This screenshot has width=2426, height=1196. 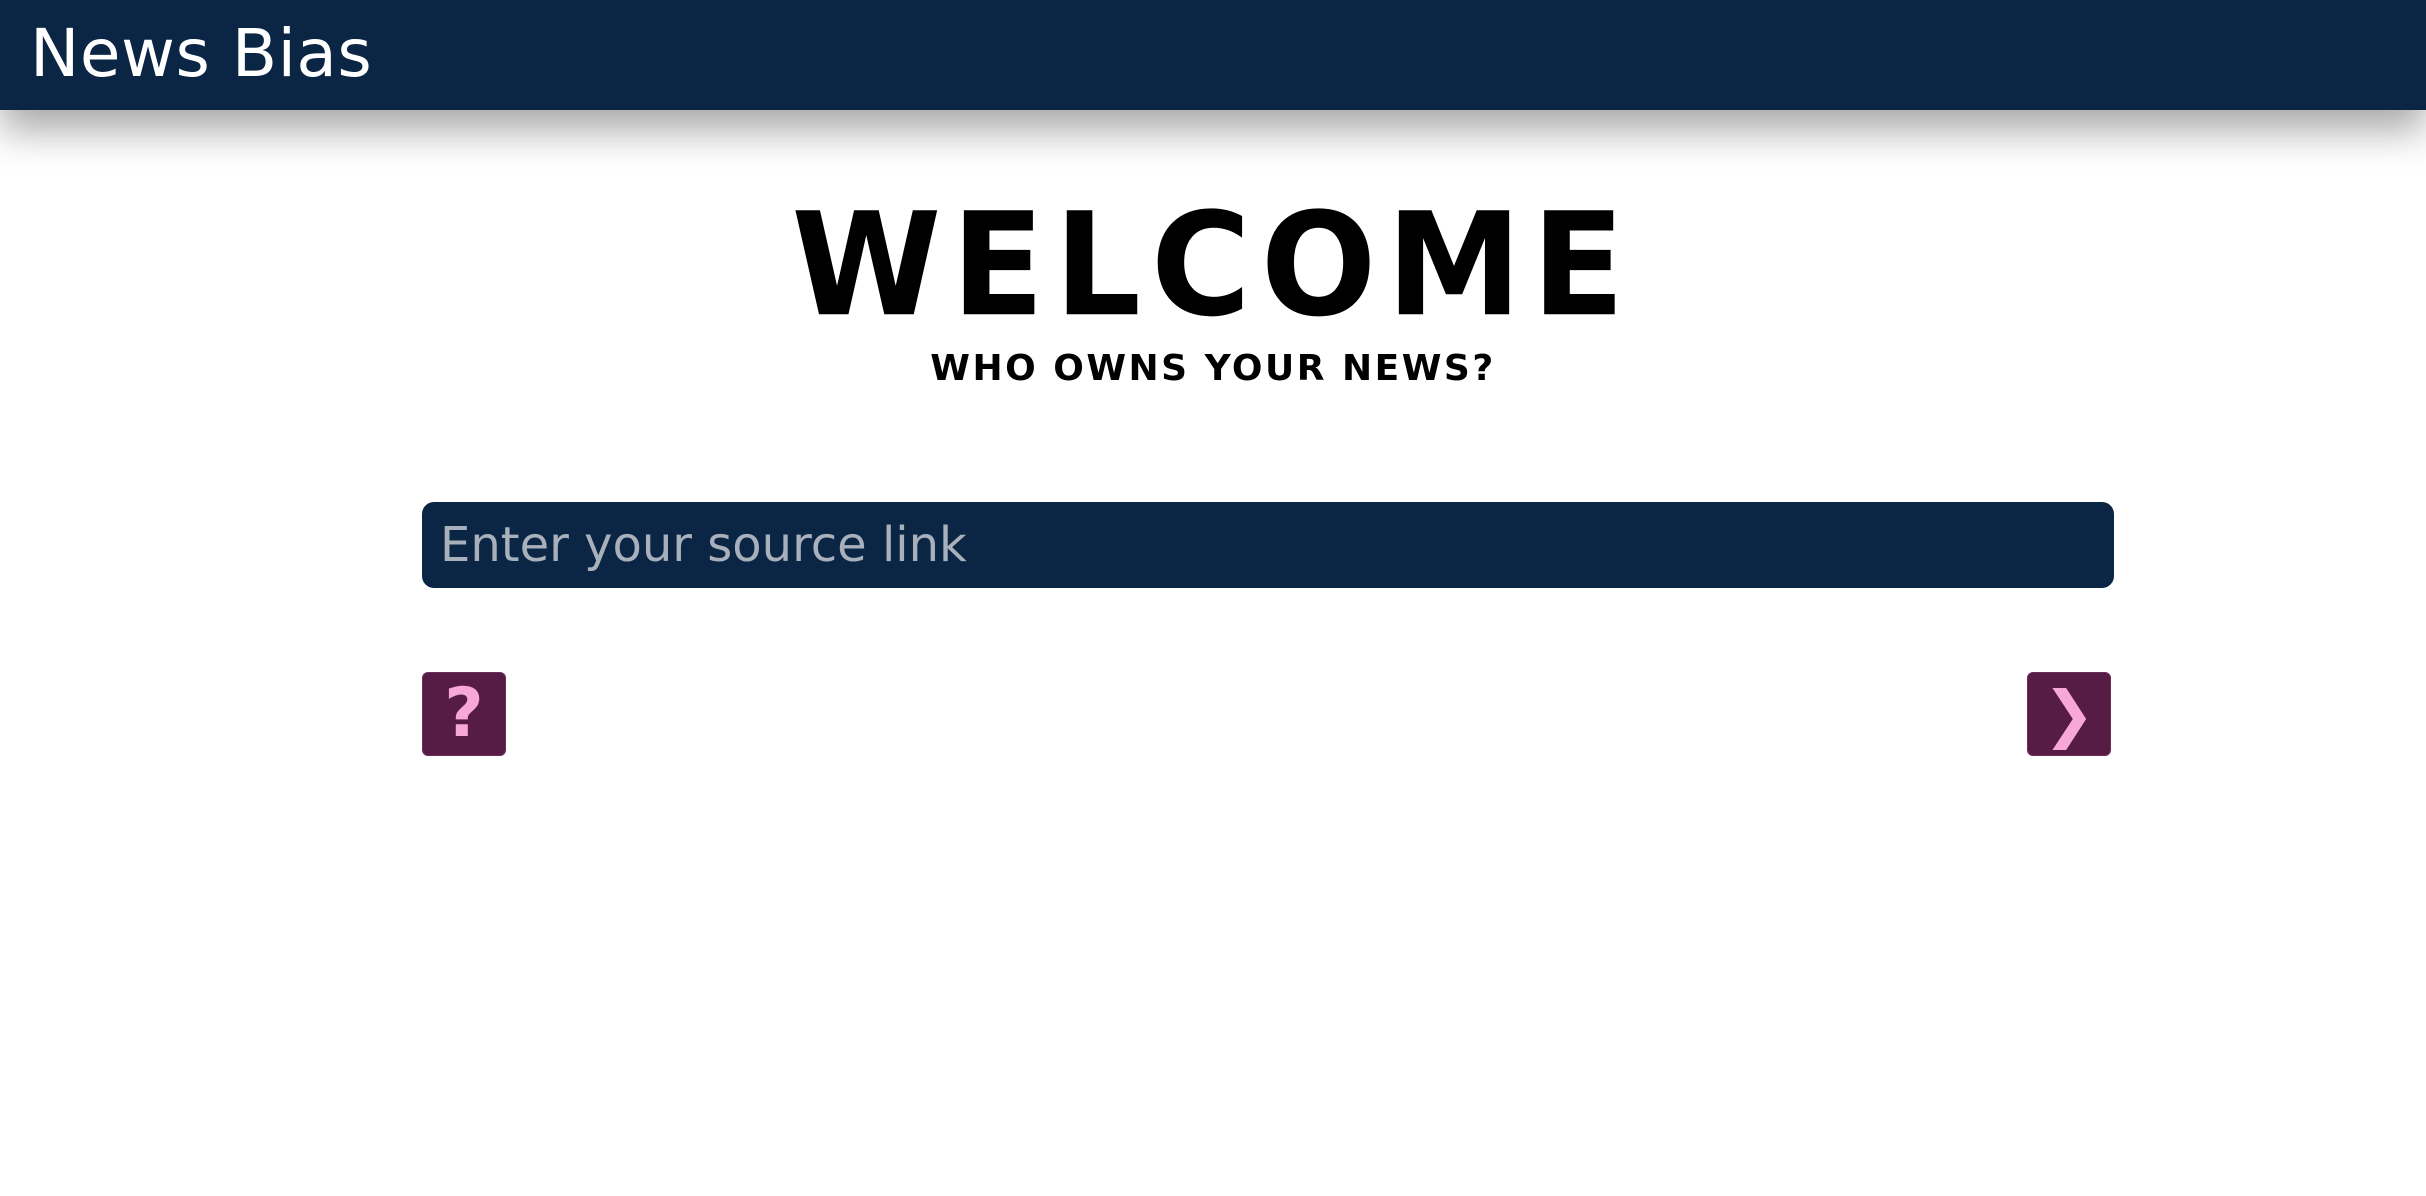 I want to click on chevron-right-icon: ❯, so click(x=2069, y=713).